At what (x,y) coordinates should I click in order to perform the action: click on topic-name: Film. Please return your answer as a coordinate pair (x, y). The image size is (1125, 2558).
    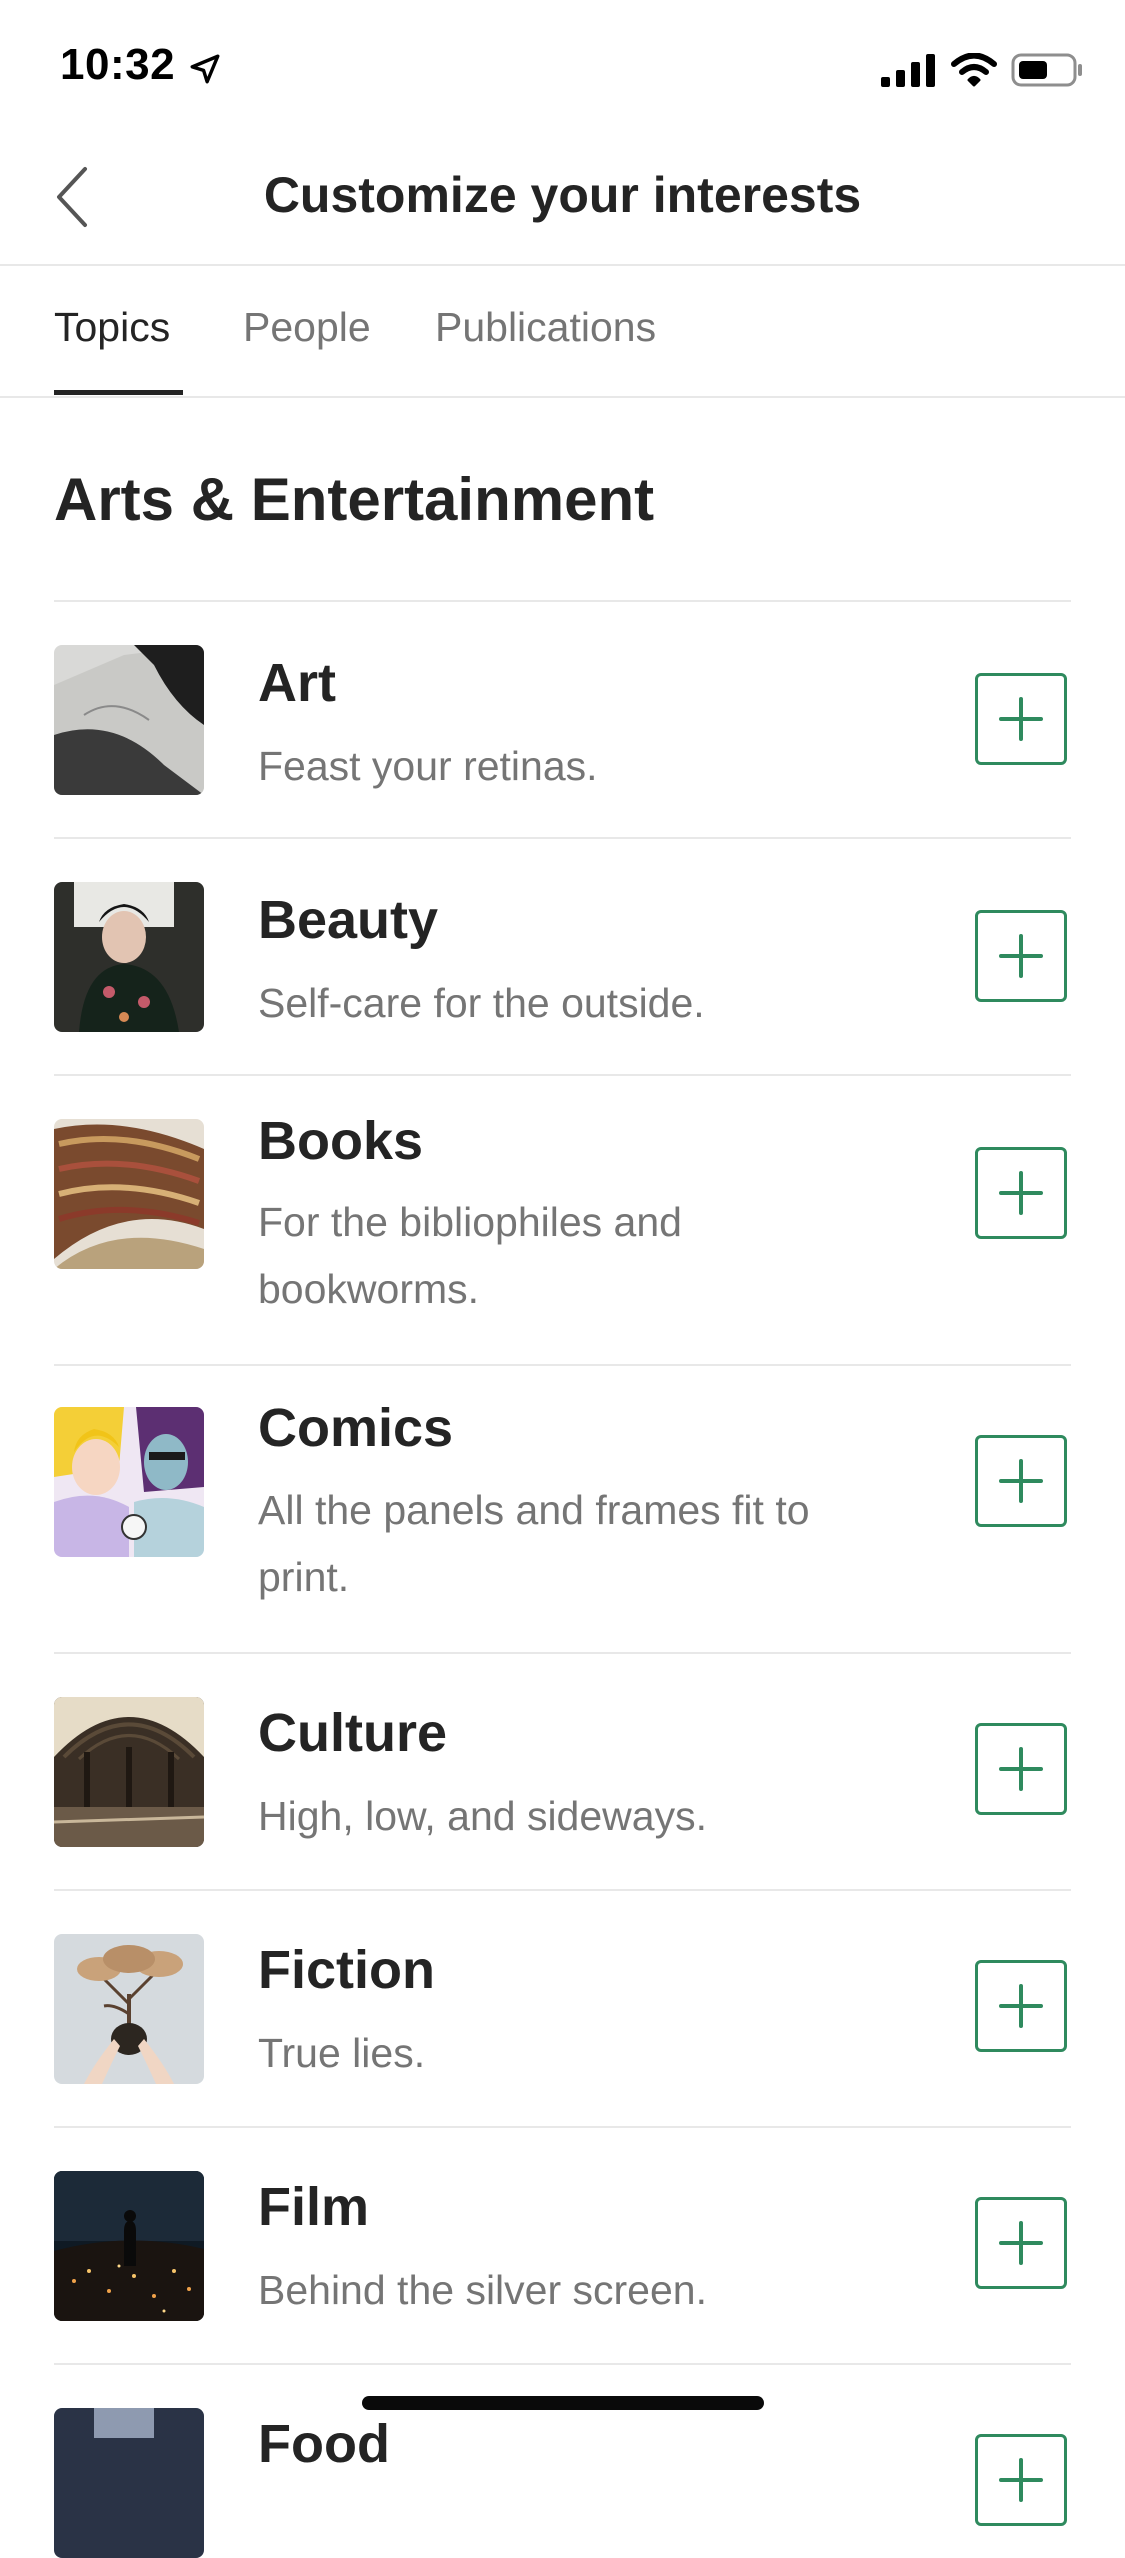
    Looking at the image, I should click on (314, 2207).